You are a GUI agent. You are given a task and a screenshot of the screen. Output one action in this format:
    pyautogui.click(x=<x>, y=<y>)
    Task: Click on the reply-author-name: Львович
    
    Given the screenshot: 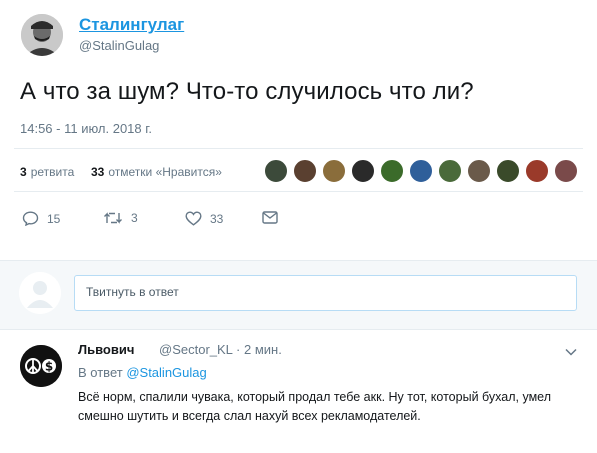 What is the action you would take?
    pyautogui.click(x=106, y=349)
    